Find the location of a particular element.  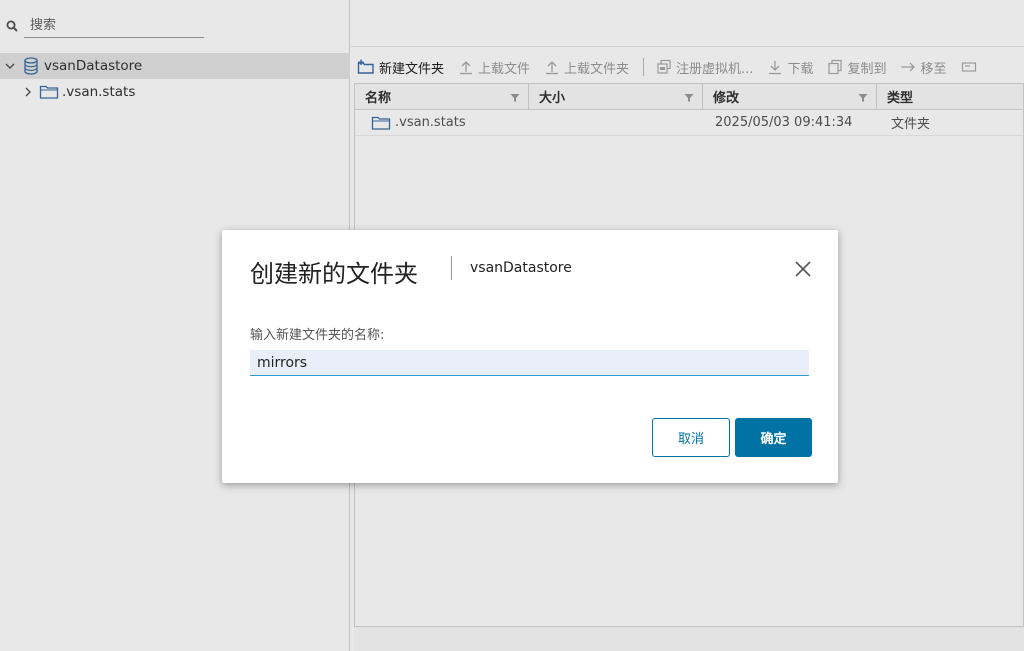

close-icon is located at coordinates (803, 269).